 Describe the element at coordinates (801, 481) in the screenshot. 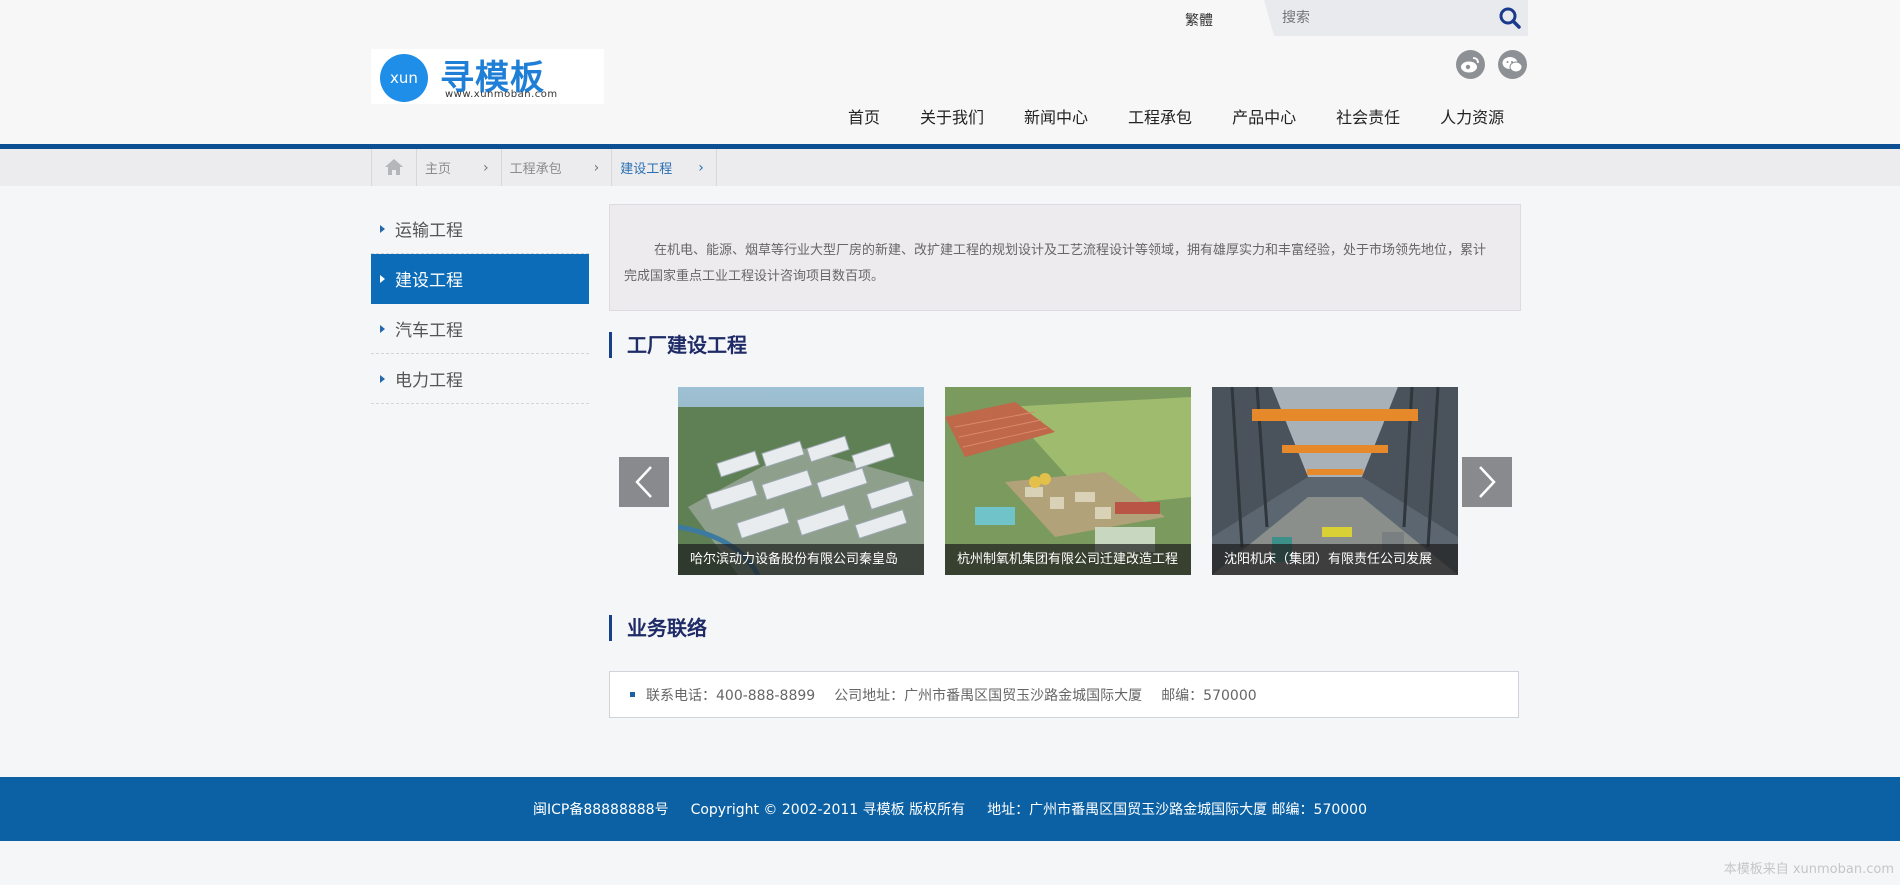

I see `project-card: 哈尔滨动力设备股份有限公司秦皇岛` at that location.